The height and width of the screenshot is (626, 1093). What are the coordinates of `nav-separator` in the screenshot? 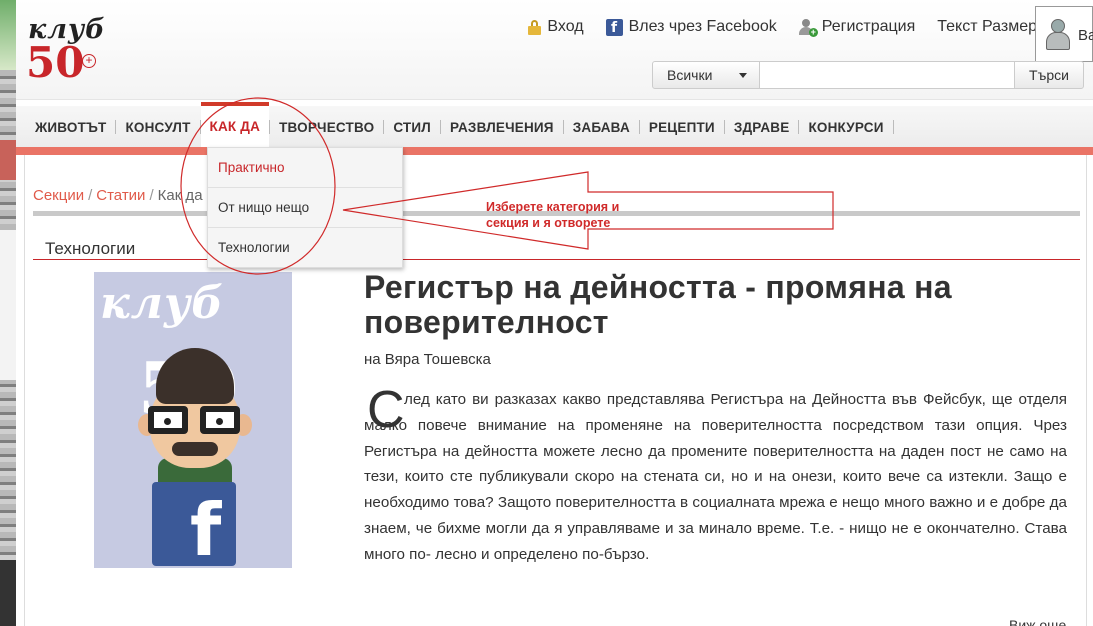 It's located at (893, 127).